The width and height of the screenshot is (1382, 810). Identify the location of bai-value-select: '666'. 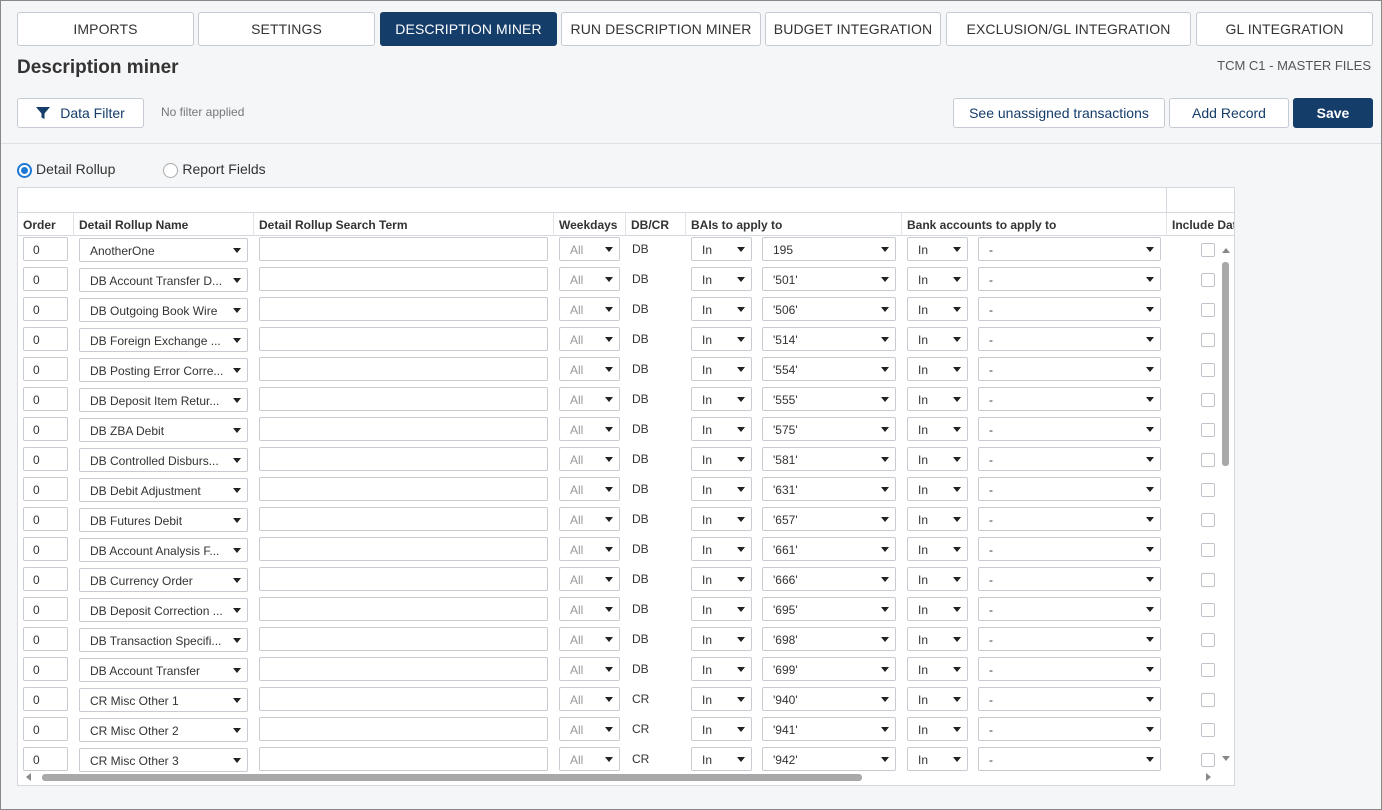
(829, 579).